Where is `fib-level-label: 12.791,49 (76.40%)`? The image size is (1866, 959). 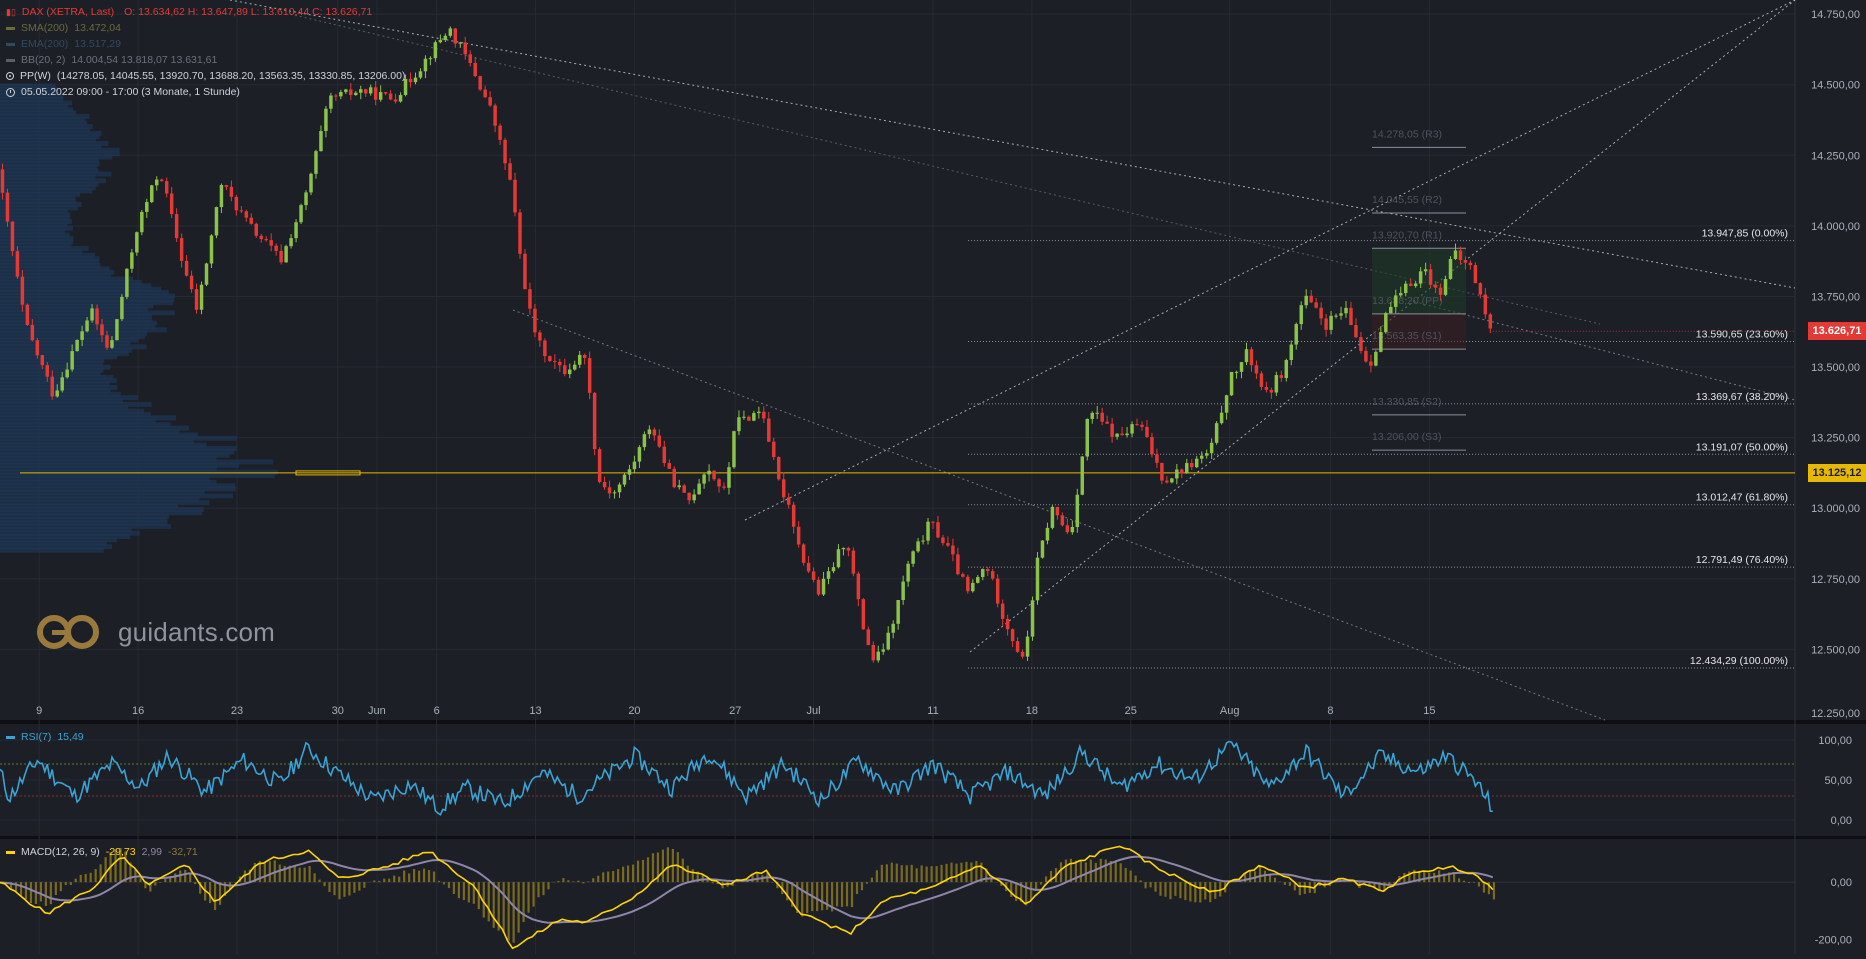 fib-level-label: 12.791,49 (76.40%) is located at coordinates (1742, 560).